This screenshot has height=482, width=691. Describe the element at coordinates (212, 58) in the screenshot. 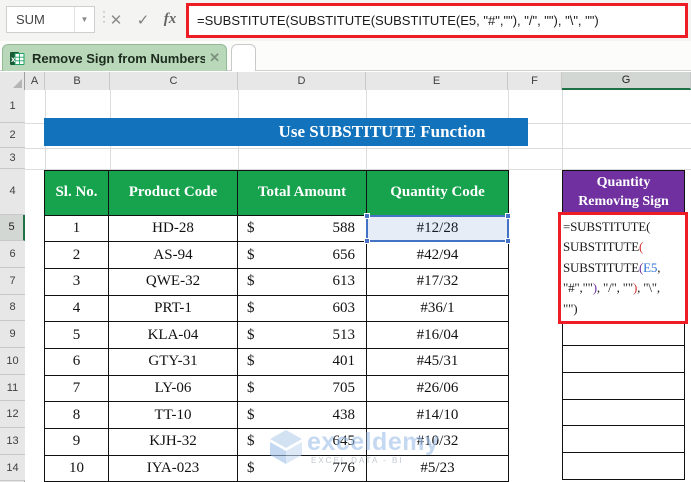

I see `tab-close-icon: ✕` at that location.